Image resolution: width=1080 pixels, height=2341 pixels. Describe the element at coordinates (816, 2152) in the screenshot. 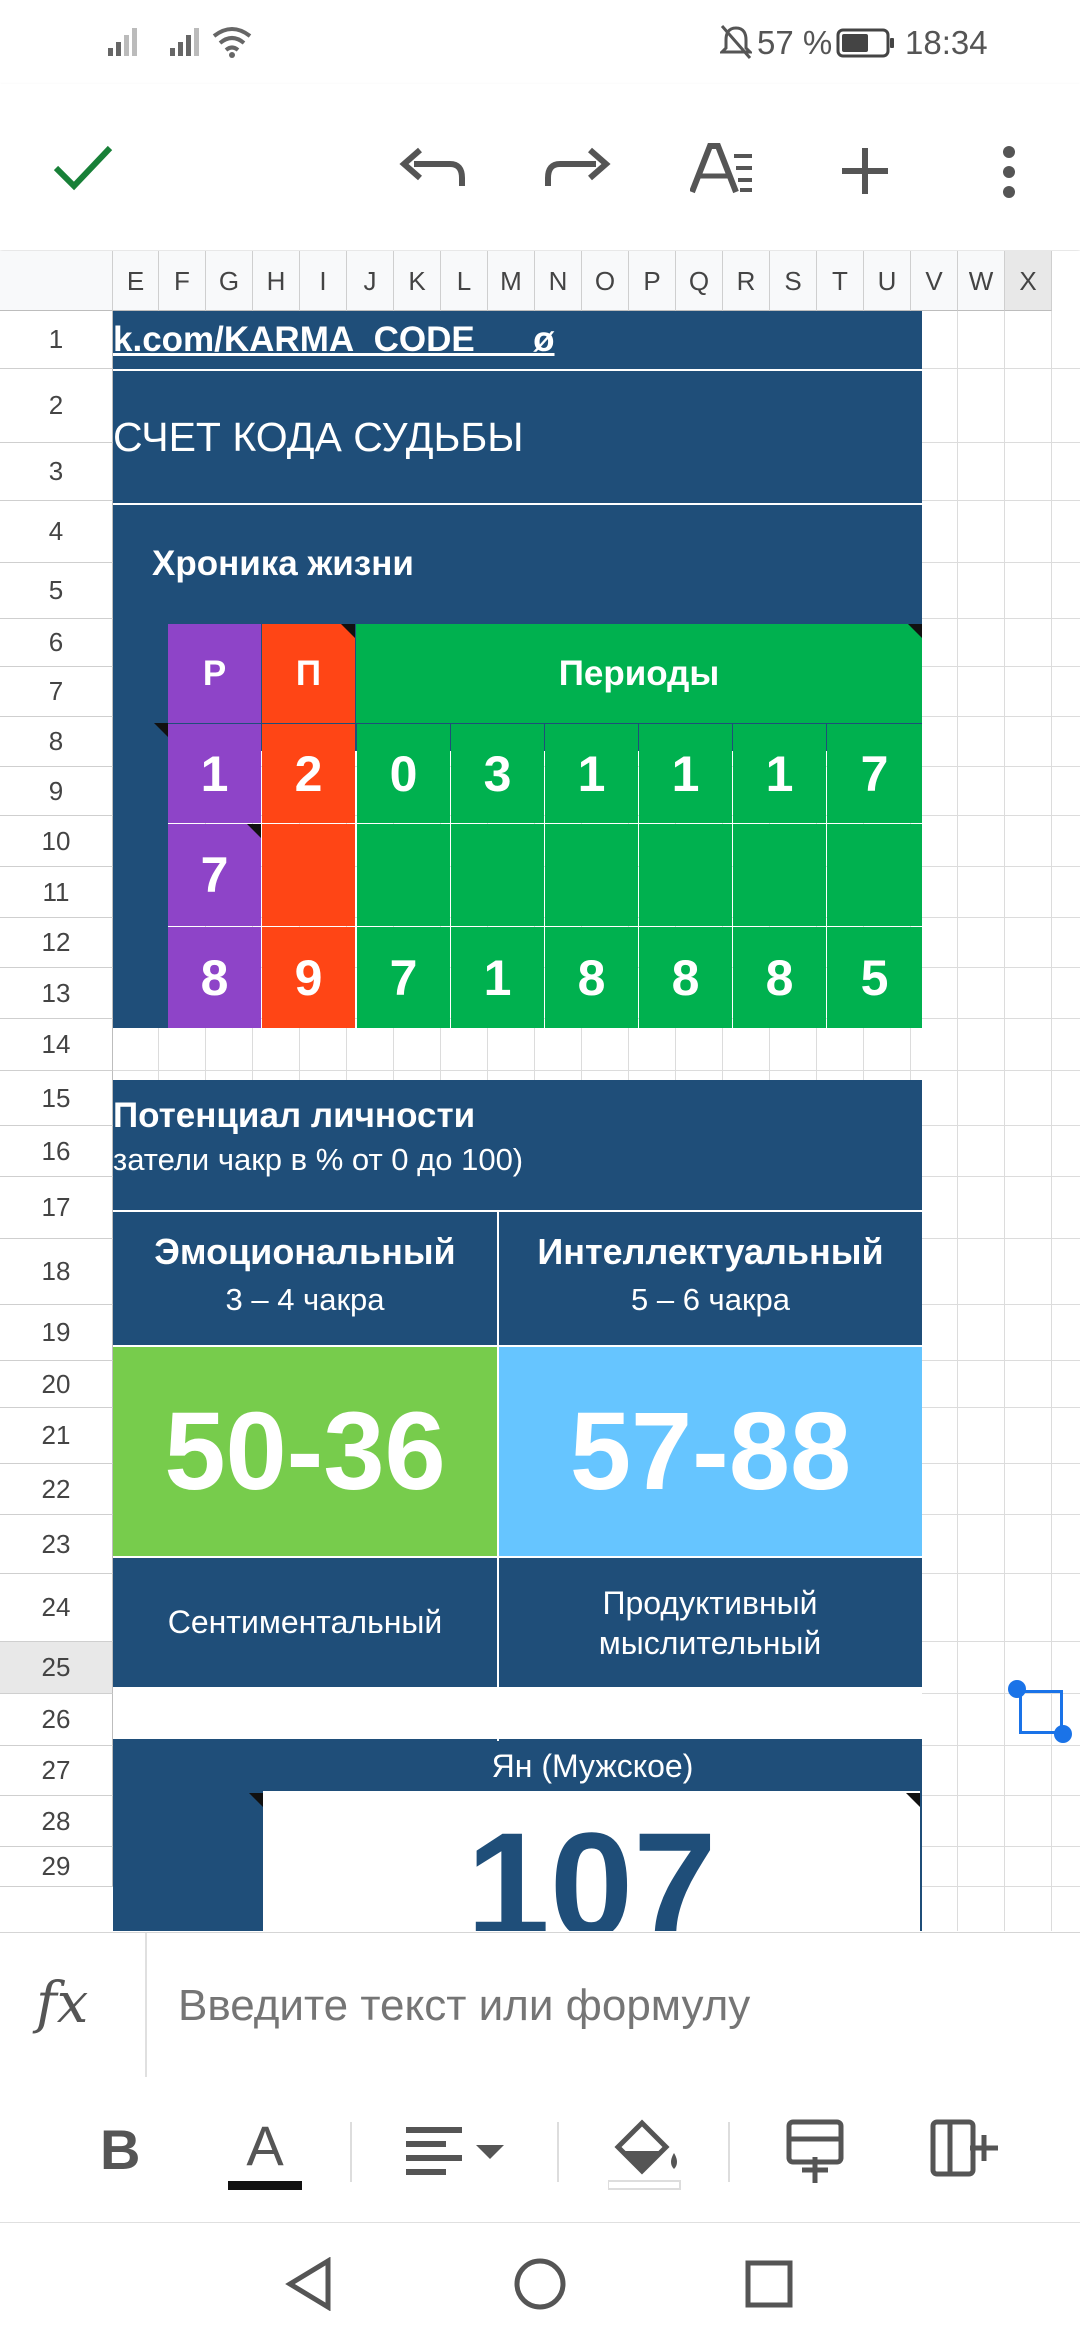

I see `insert-row-icon` at that location.